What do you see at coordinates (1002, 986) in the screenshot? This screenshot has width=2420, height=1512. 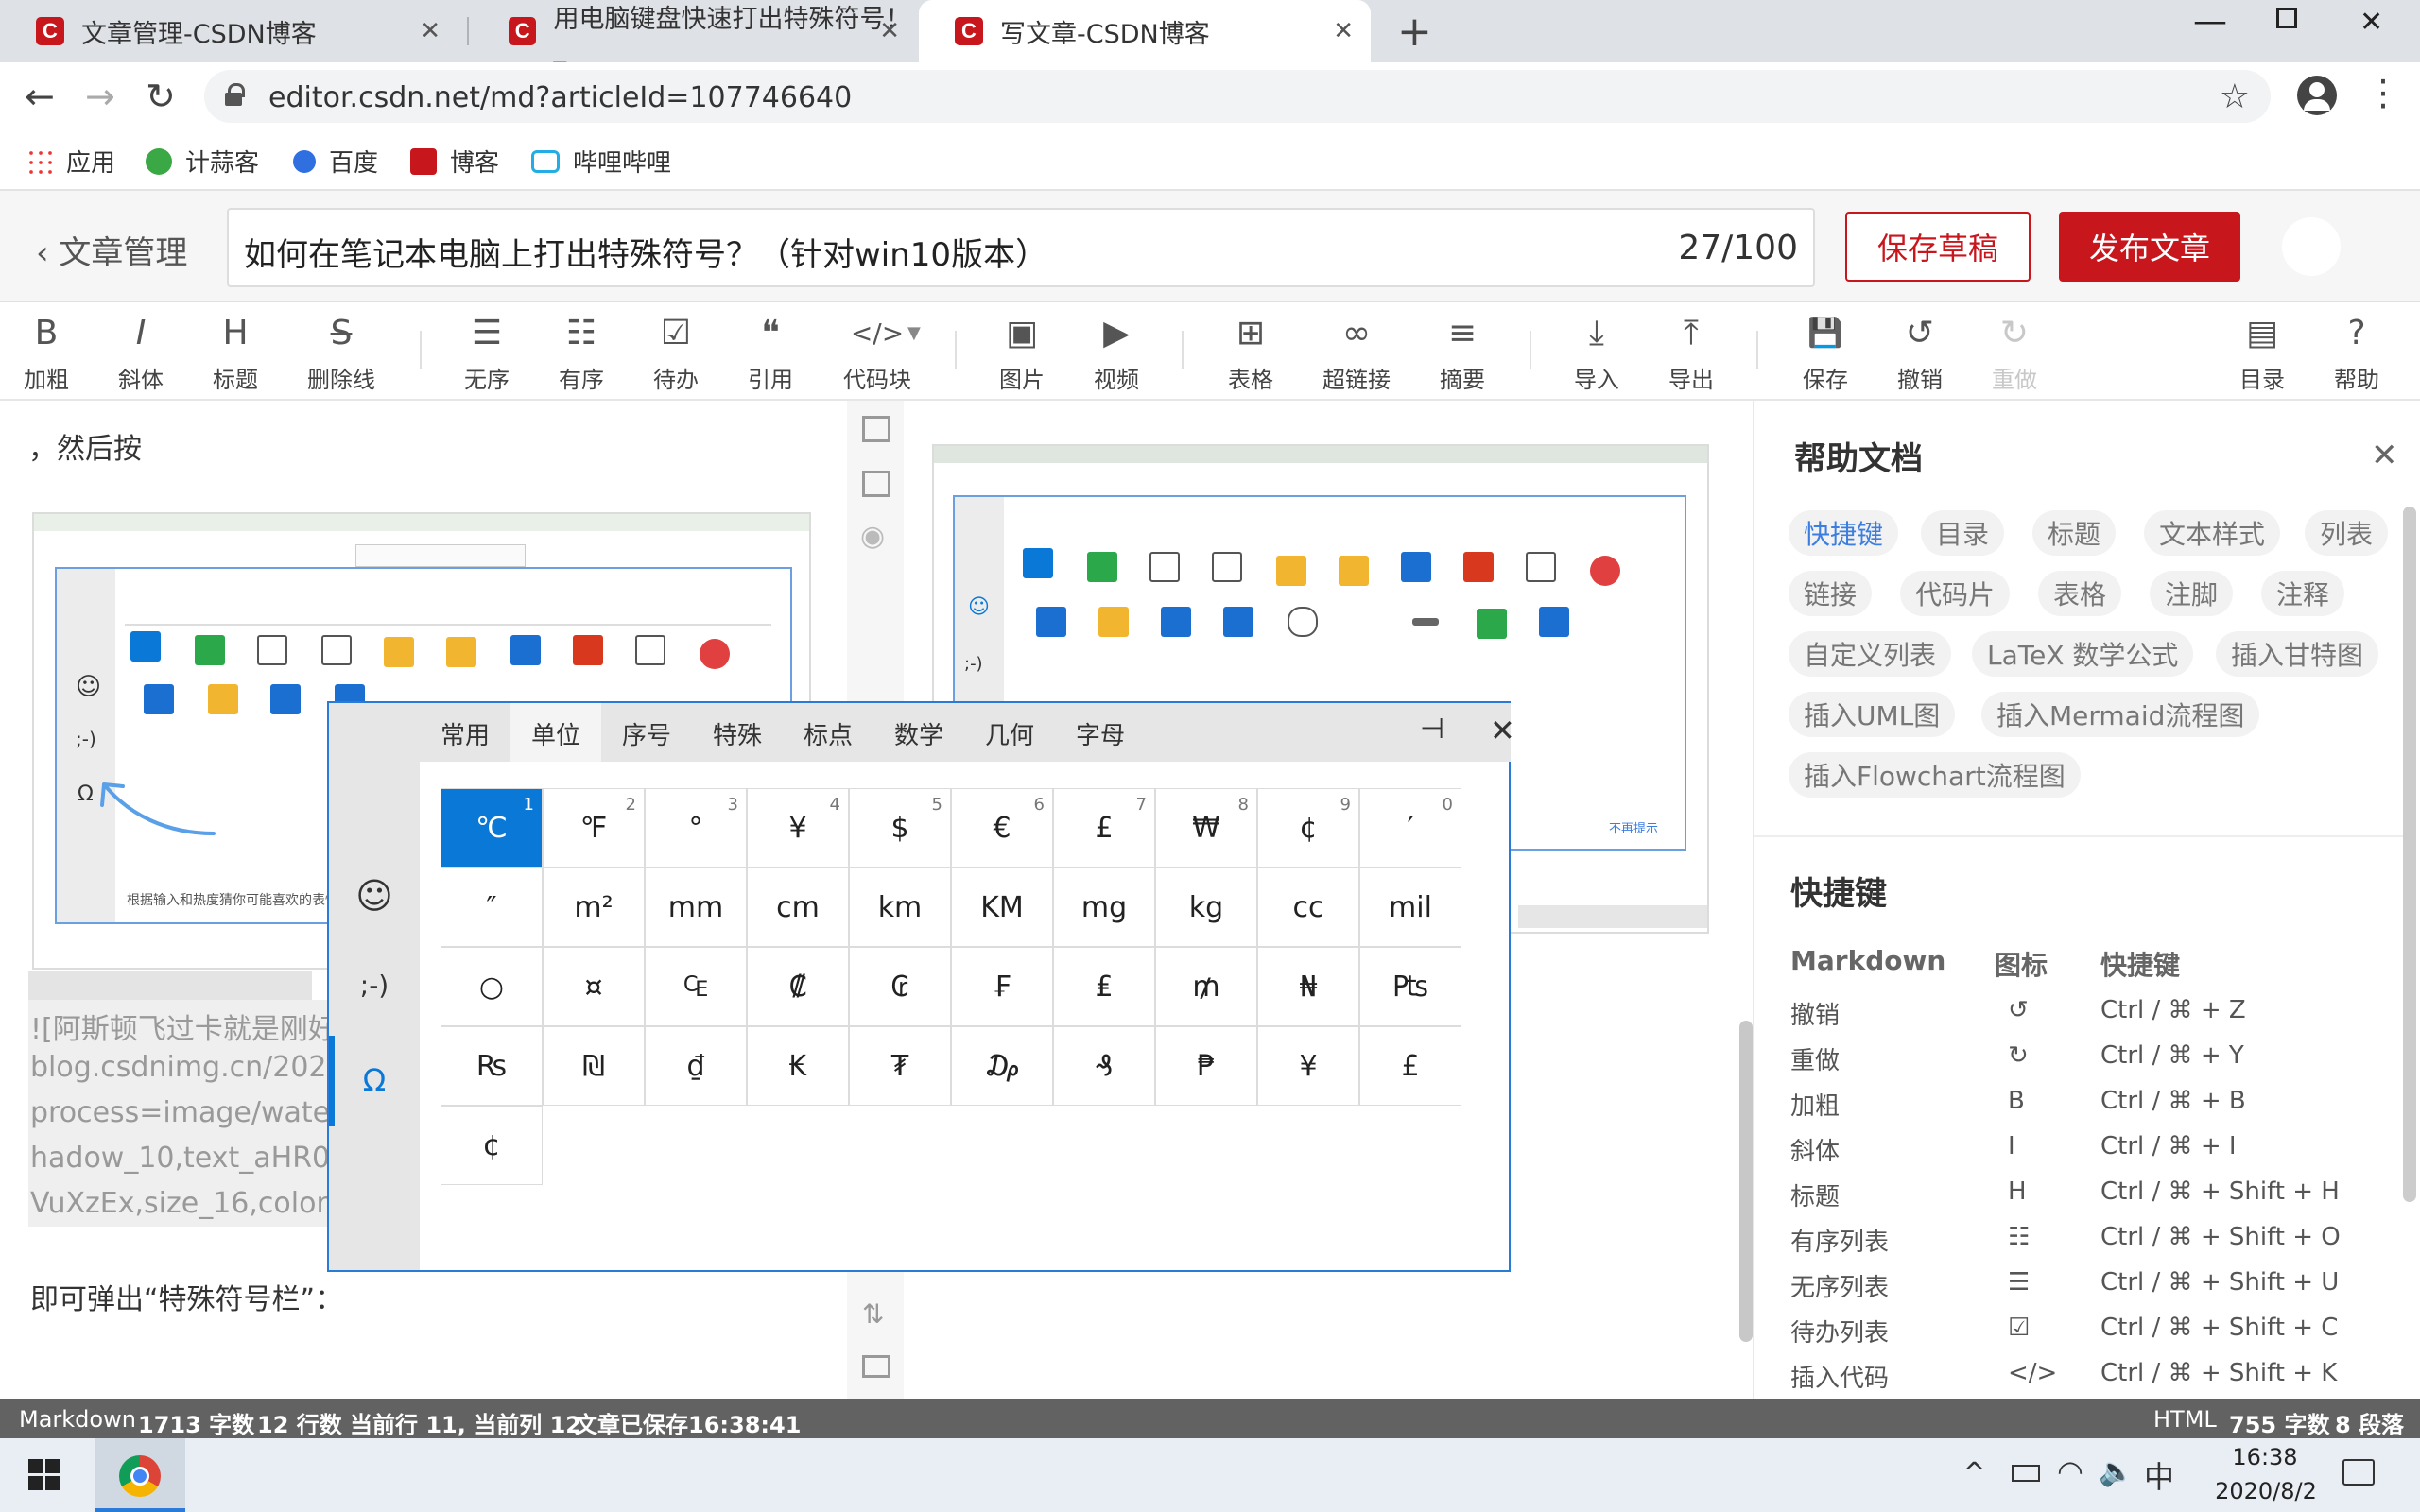 I see `symbol-cell: ₣` at bounding box center [1002, 986].